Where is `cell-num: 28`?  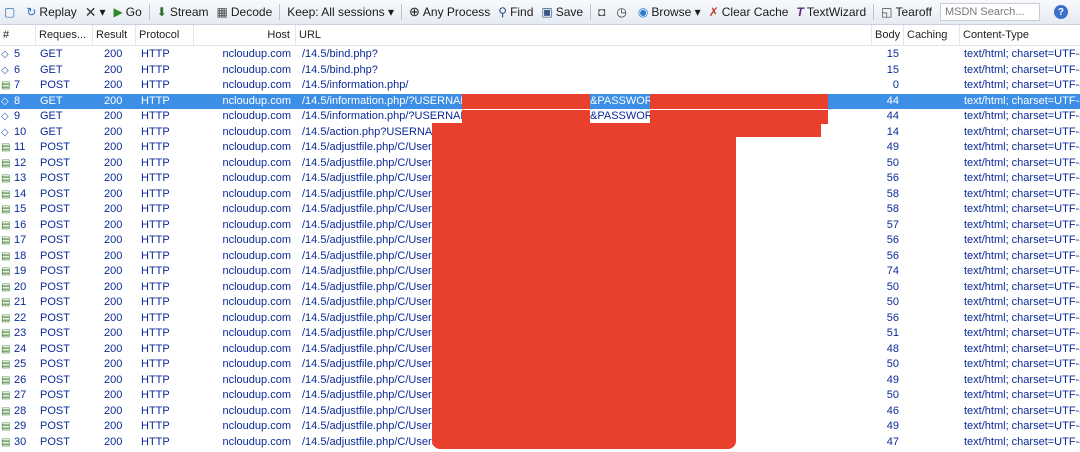
cell-num: 28 is located at coordinates (20, 410).